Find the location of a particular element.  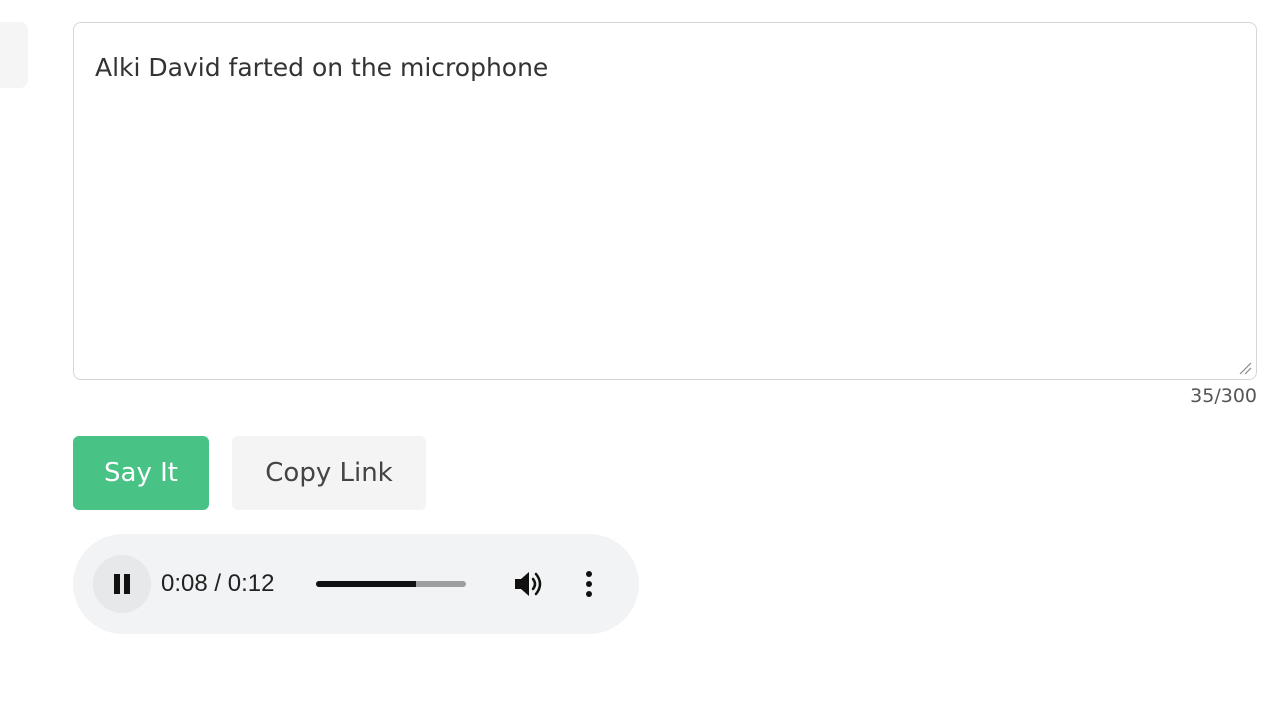

pause-icon is located at coordinates (122, 584).